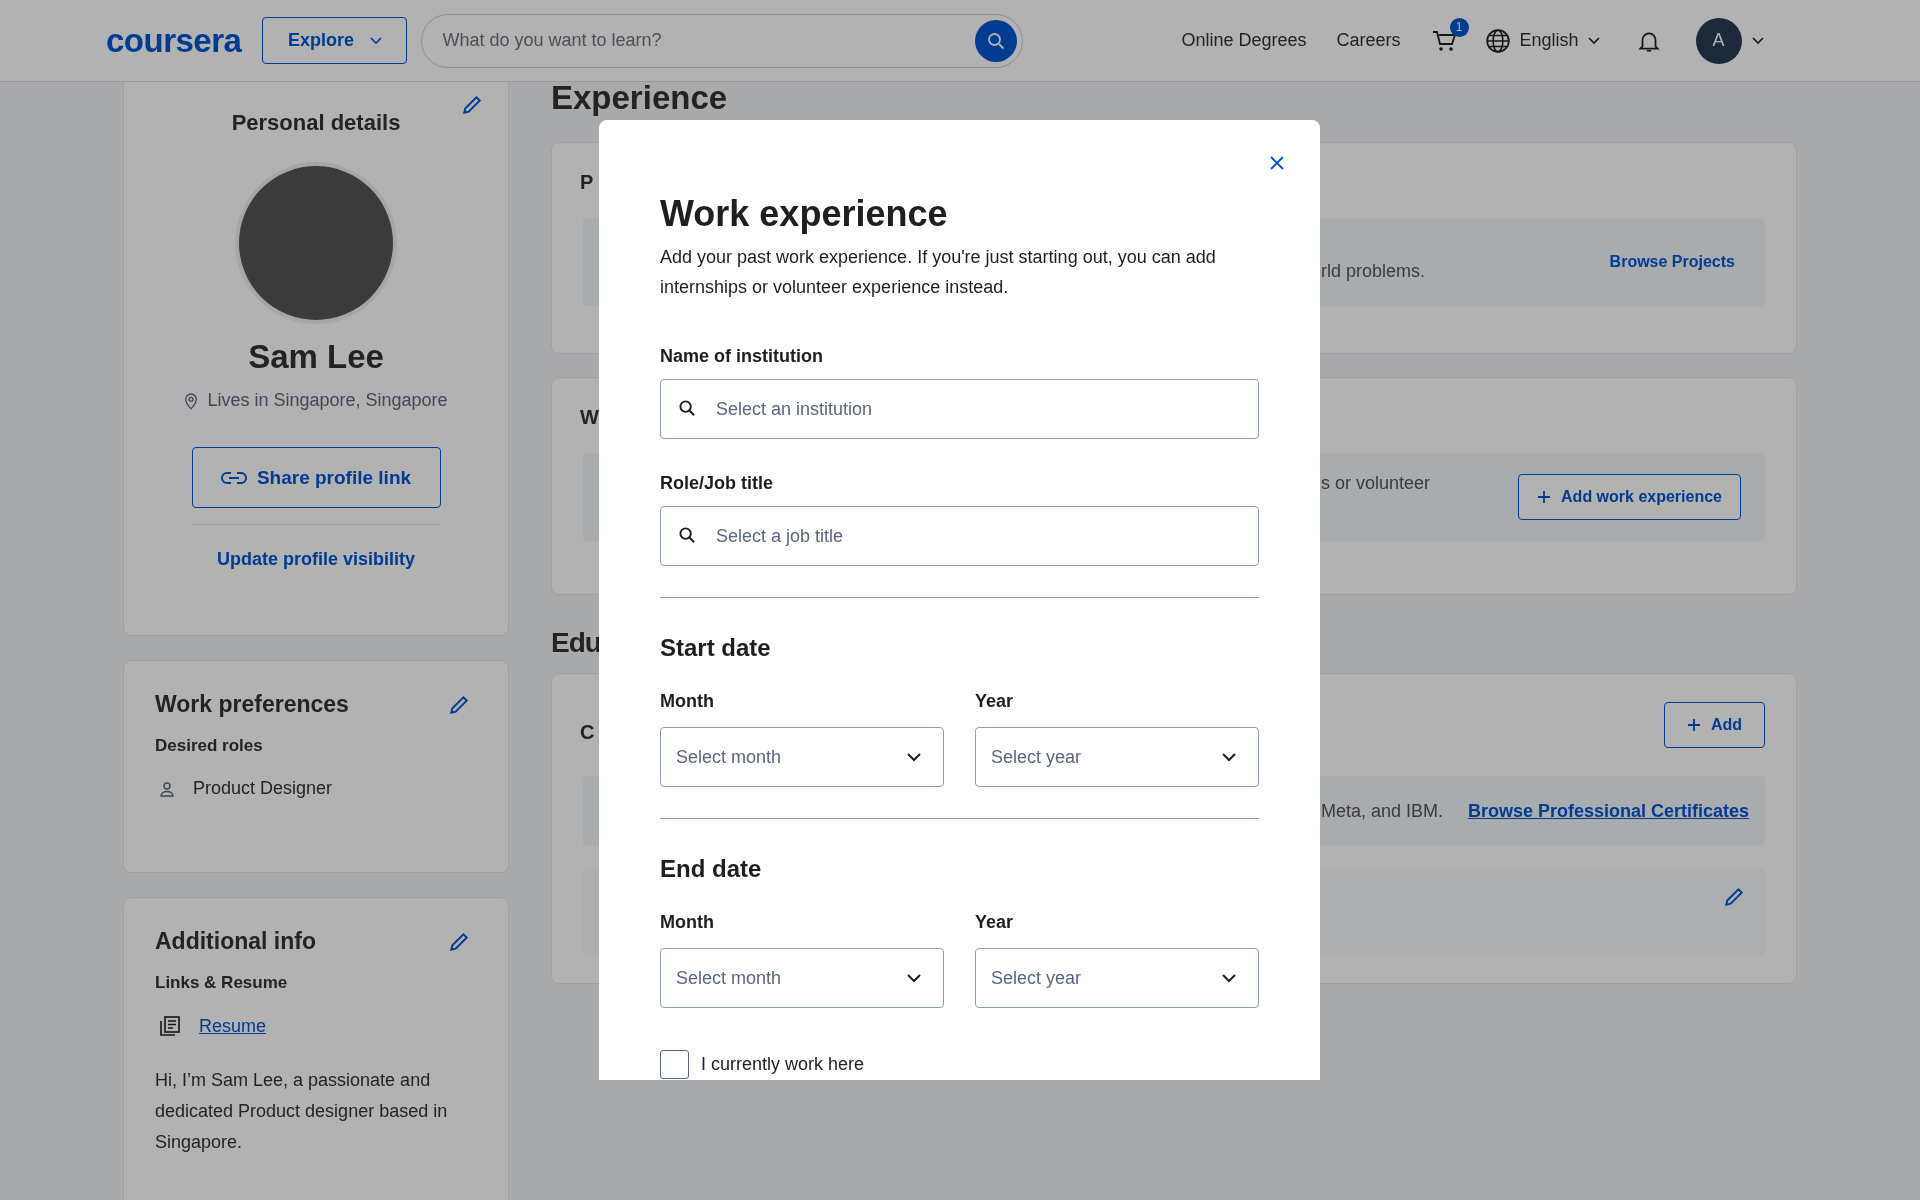 Image resolution: width=1920 pixels, height=1200 pixels. What do you see at coordinates (742, 356) in the screenshot?
I see `field-label: Name of institution` at bounding box center [742, 356].